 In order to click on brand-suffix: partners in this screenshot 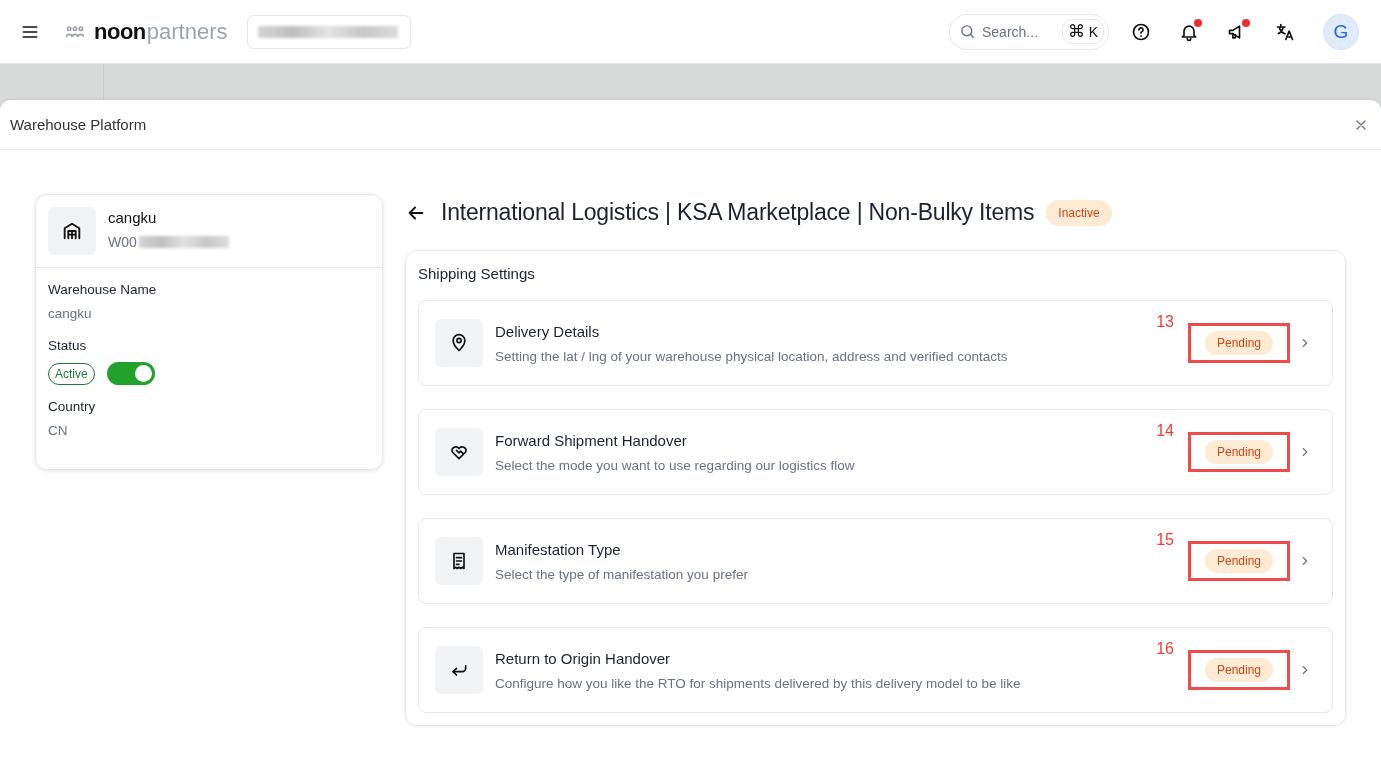, I will do `click(187, 31)`.